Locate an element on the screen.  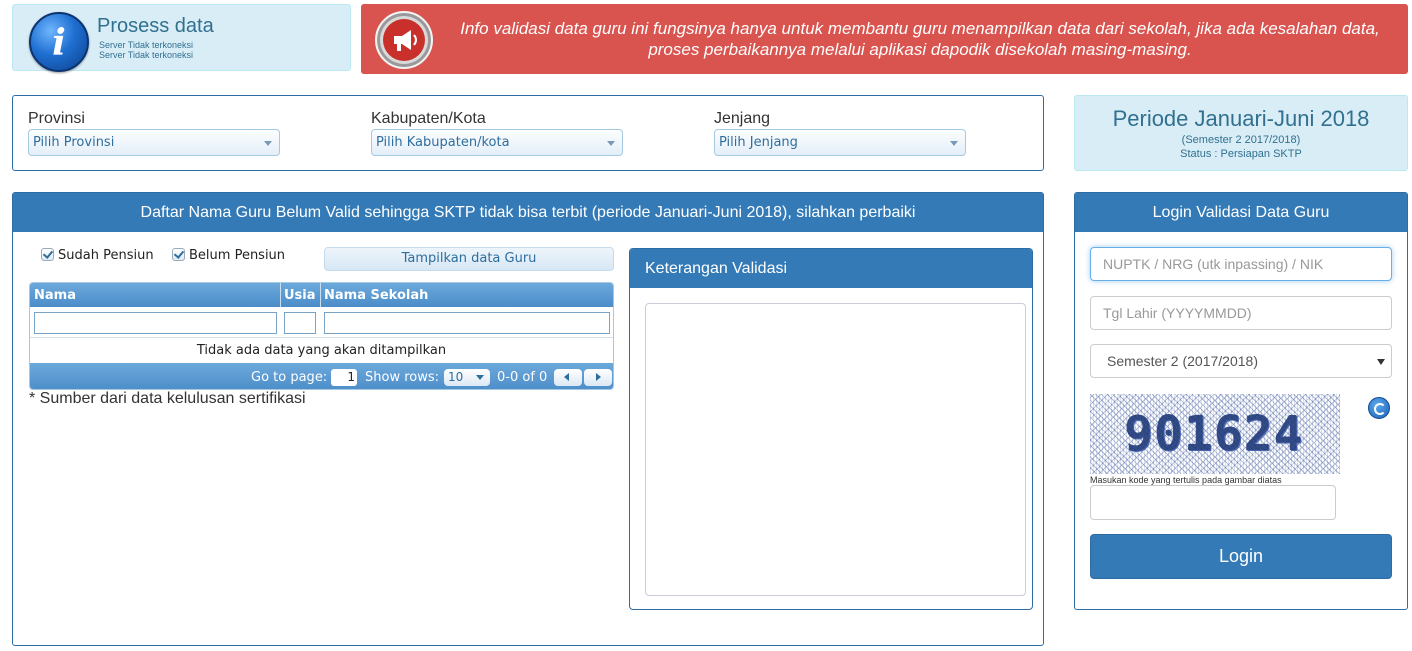
jenjang-select: Pilih Jenjang is located at coordinates (840, 142).